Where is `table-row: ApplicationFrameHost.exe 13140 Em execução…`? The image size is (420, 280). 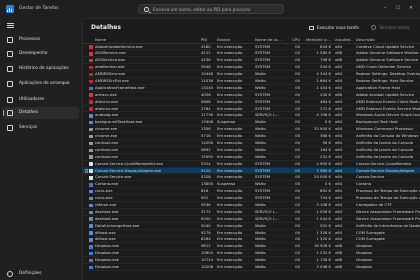
table-row: ApplicationFrameHost.exe 13140 Em execução… is located at coordinates (251, 88).